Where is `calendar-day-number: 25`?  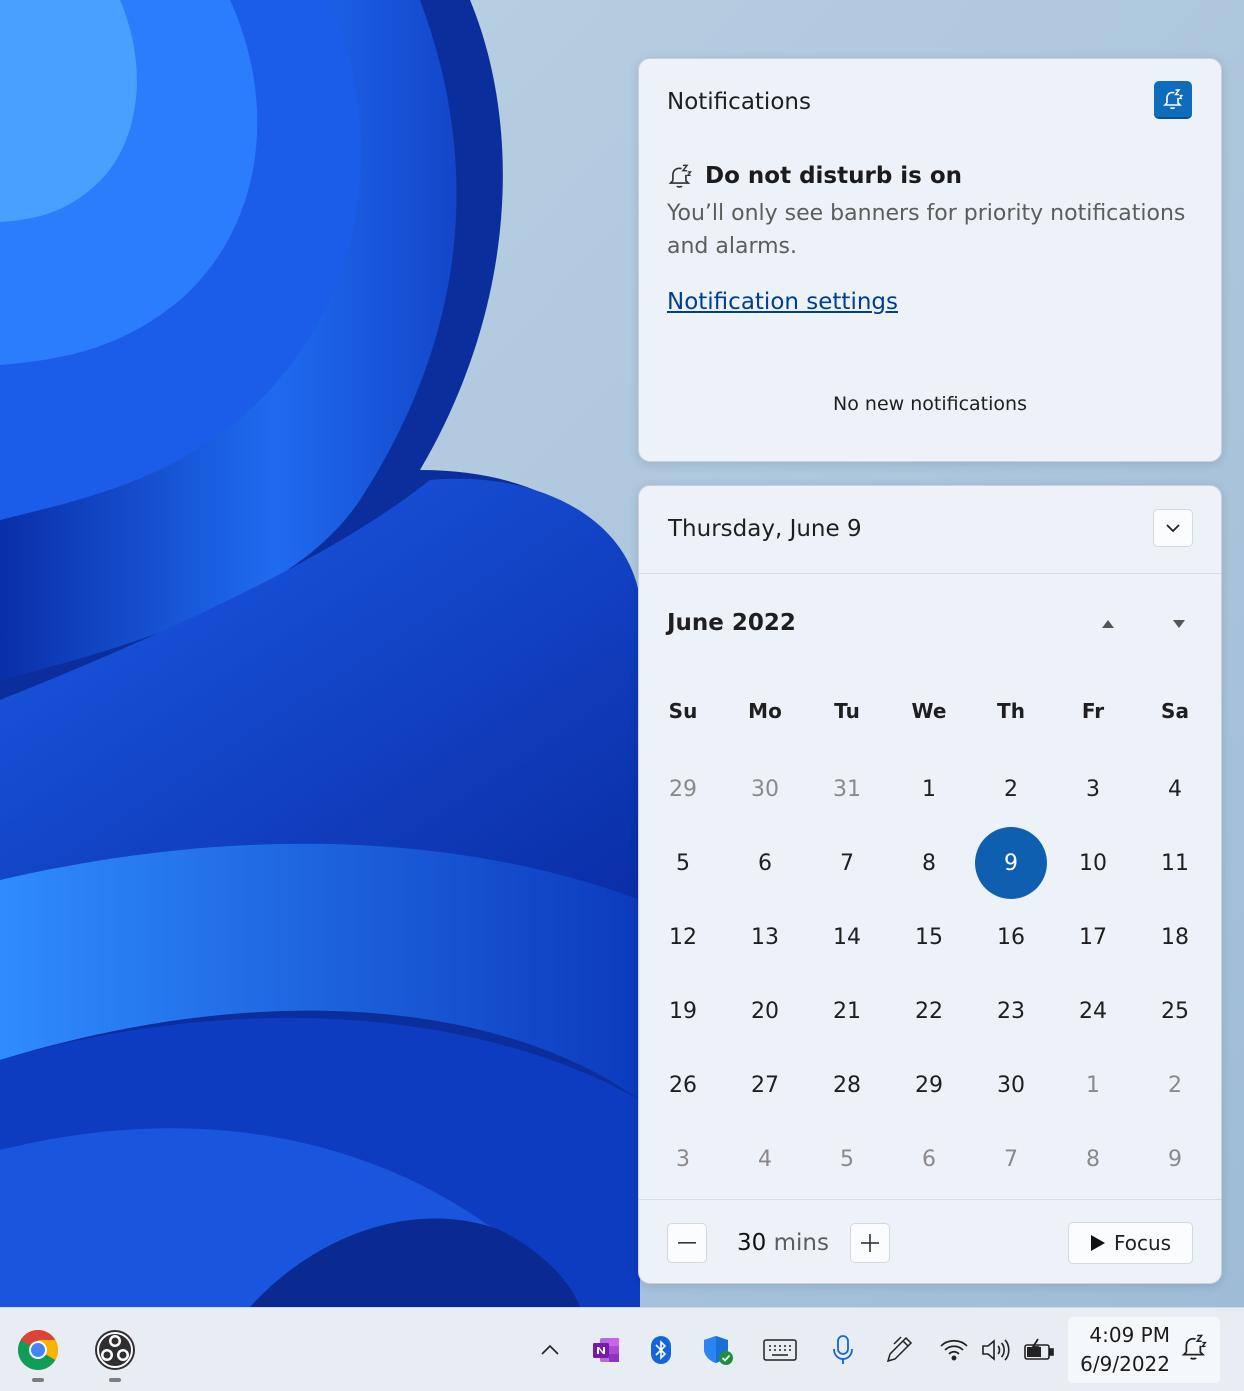 calendar-day-number: 25 is located at coordinates (1175, 1011).